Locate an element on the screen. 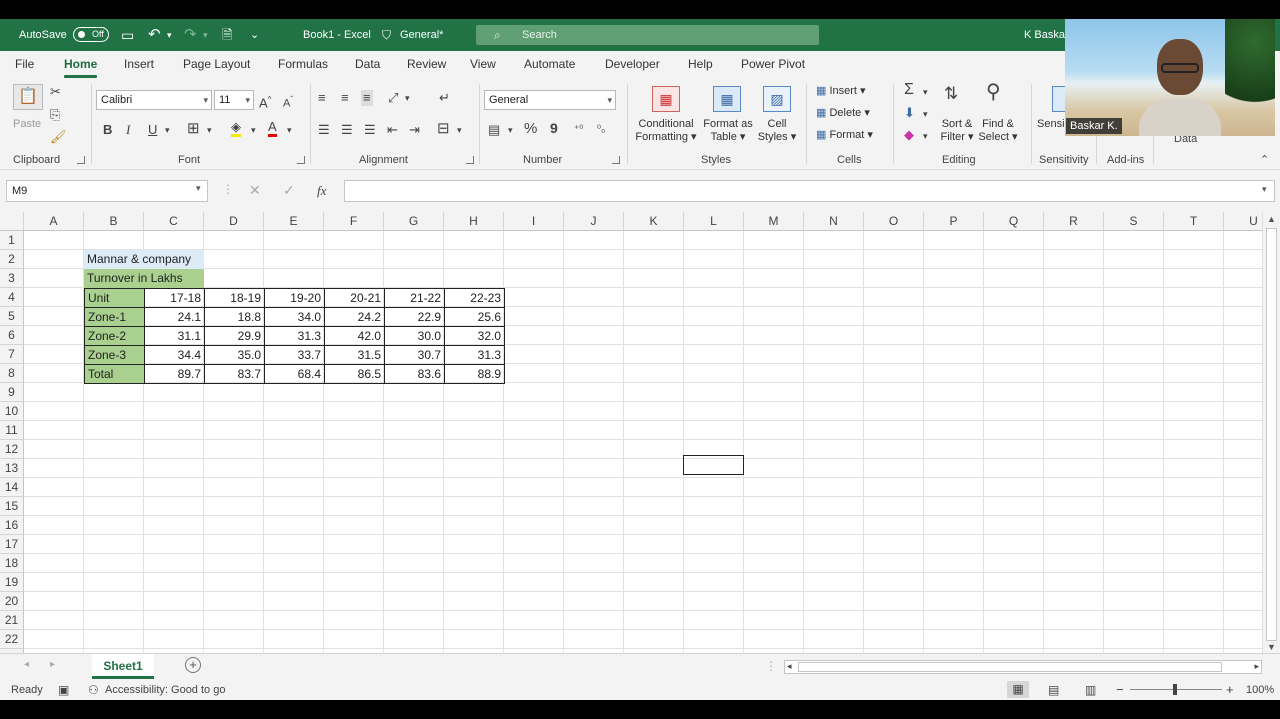 This screenshot has width=1280, height=719. insert-function-button: fx is located at coordinates (321, 191).